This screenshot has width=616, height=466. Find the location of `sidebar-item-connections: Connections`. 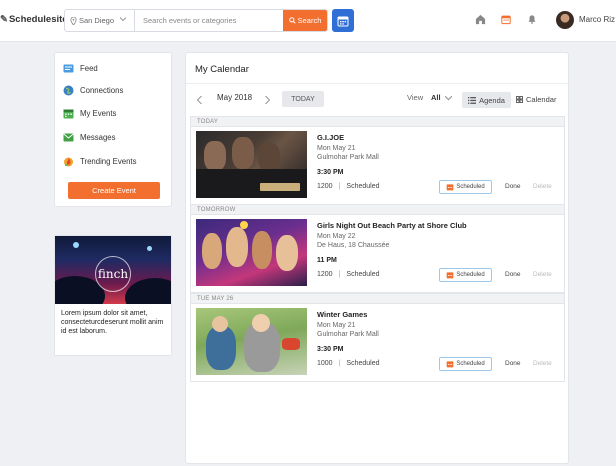

sidebar-item-connections: Connections is located at coordinates (93, 90).